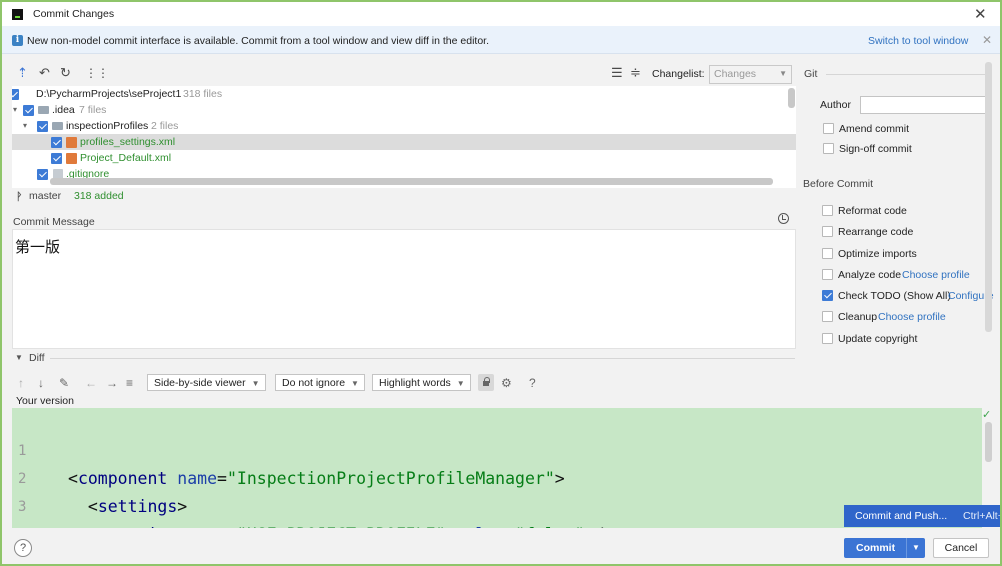 The width and height of the screenshot is (1002, 566). Describe the element at coordinates (17, 14) in the screenshot. I see `pycharm-app-icon` at that location.